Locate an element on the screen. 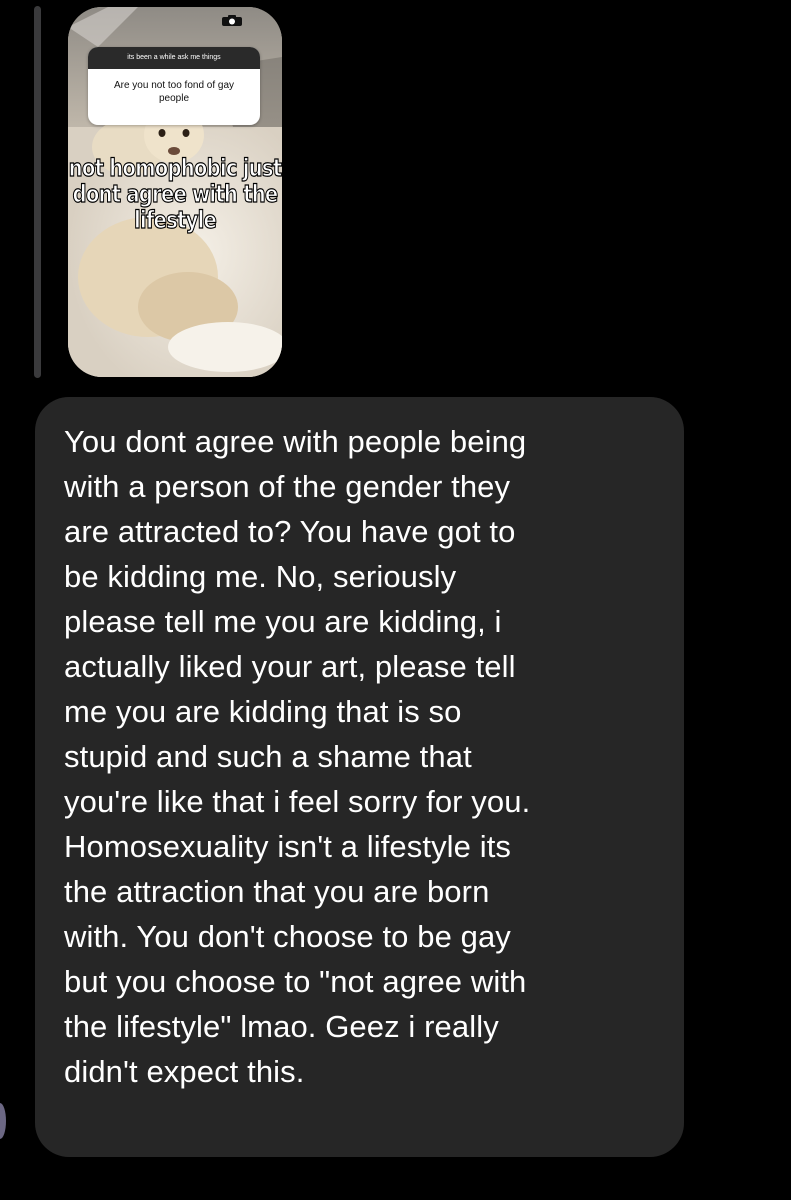  question-sticker-prompt: its been a while ask me things is located at coordinates (174, 58).